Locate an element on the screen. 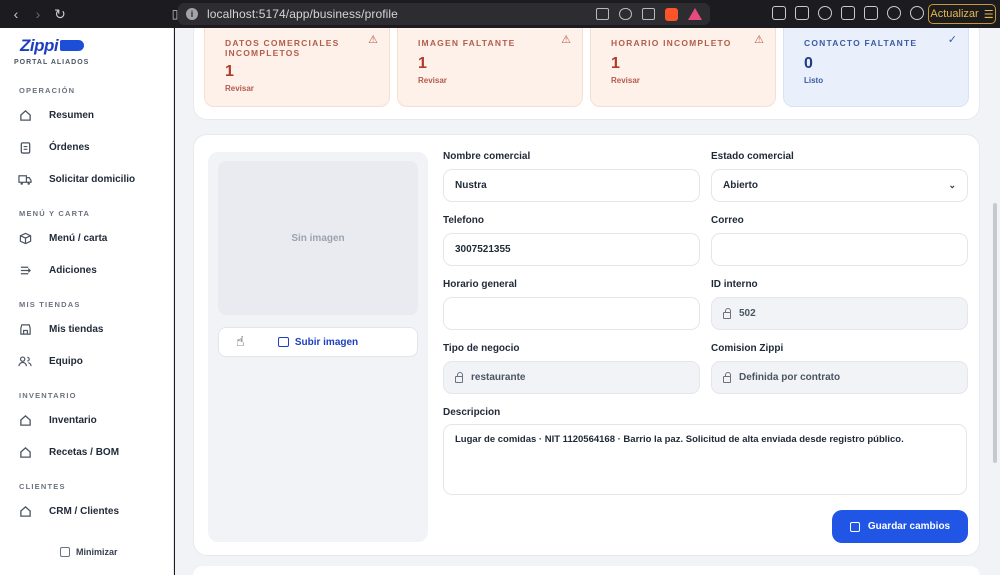 The height and width of the screenshot is (575, 1000). reader-icon is located at coordinates (802, 13).